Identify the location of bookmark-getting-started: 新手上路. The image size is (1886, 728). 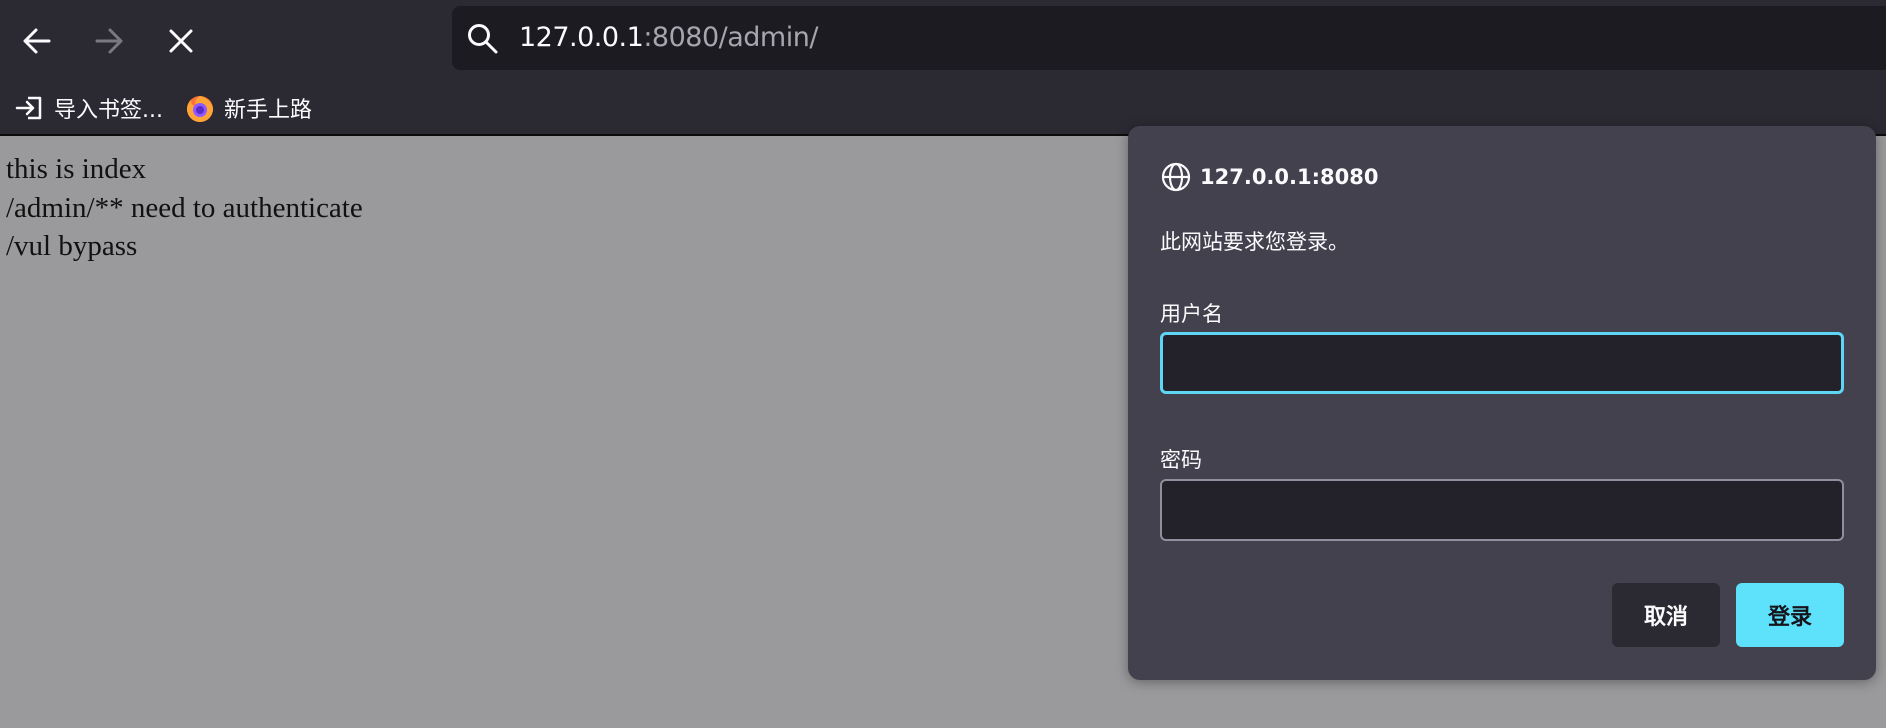
(248, 108).